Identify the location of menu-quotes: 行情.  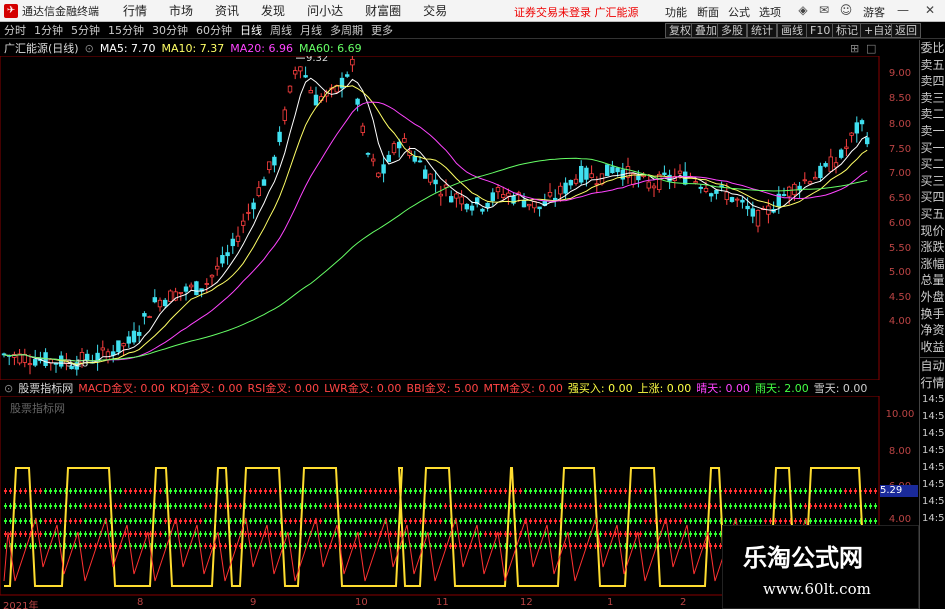
(135, 10).